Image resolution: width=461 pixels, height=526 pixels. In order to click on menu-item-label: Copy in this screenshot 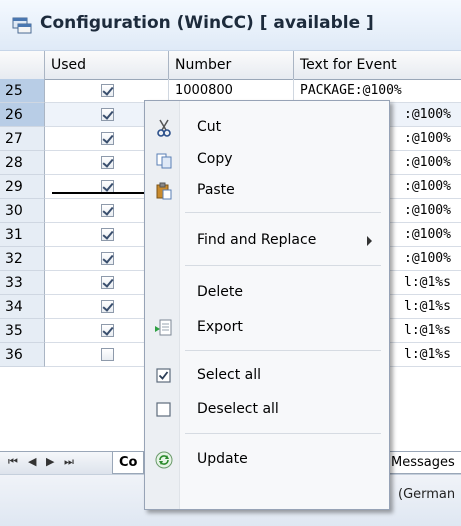, I will do `click(215, 159)`.